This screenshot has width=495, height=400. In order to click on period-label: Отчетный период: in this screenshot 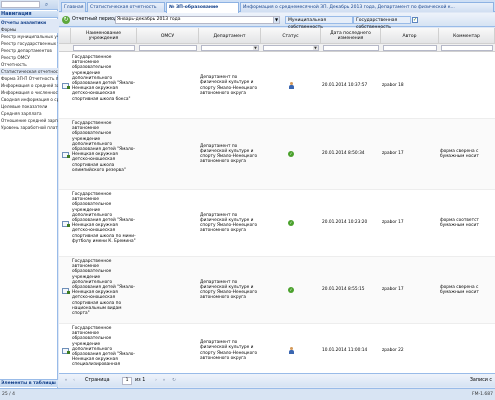, I will do `click(95, 19)`.